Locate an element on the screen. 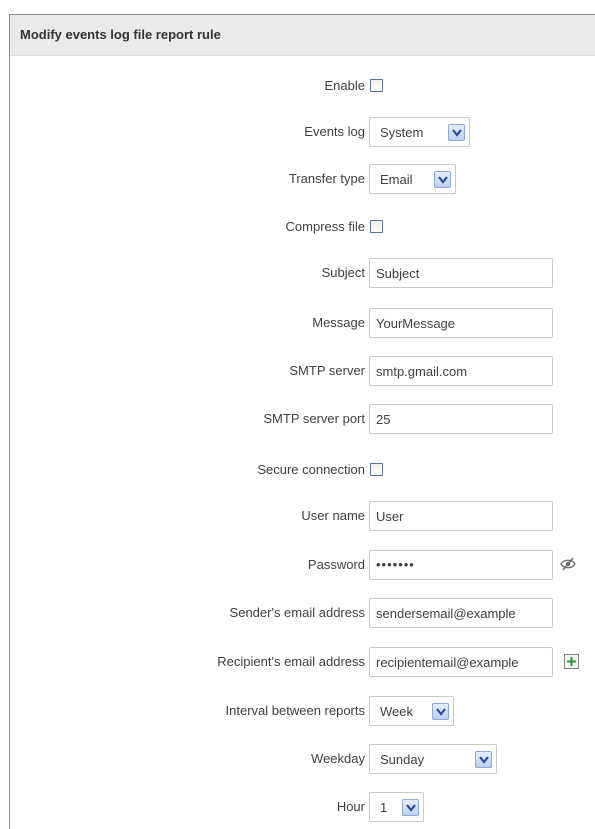  secure-connection-checkbox is located at coordinates (376, 469).